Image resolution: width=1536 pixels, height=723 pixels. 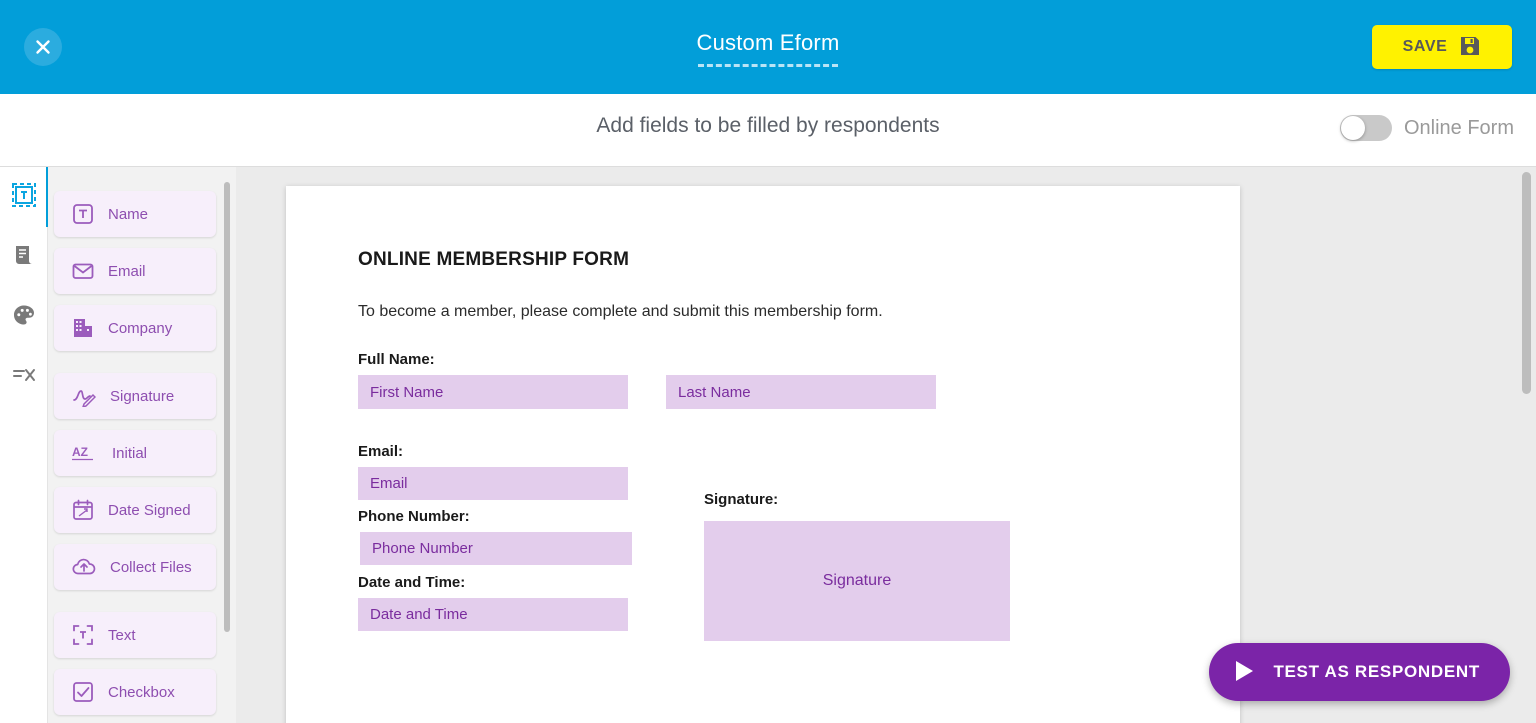 What do you see at coordinates (768, 125) in the screenshot?
I see `instruction-text: Add fields to be filled by respondents` at bounding box center [768, 125].